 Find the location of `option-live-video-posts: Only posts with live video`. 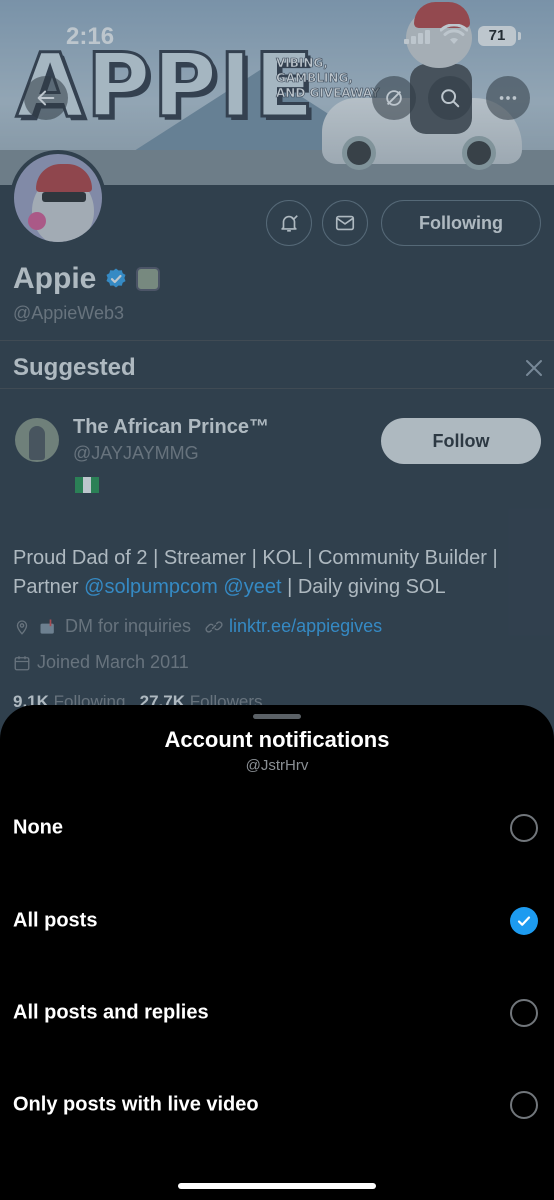

option-live-video-posts: Only posts with live video is located at coordinates (277, 1105).